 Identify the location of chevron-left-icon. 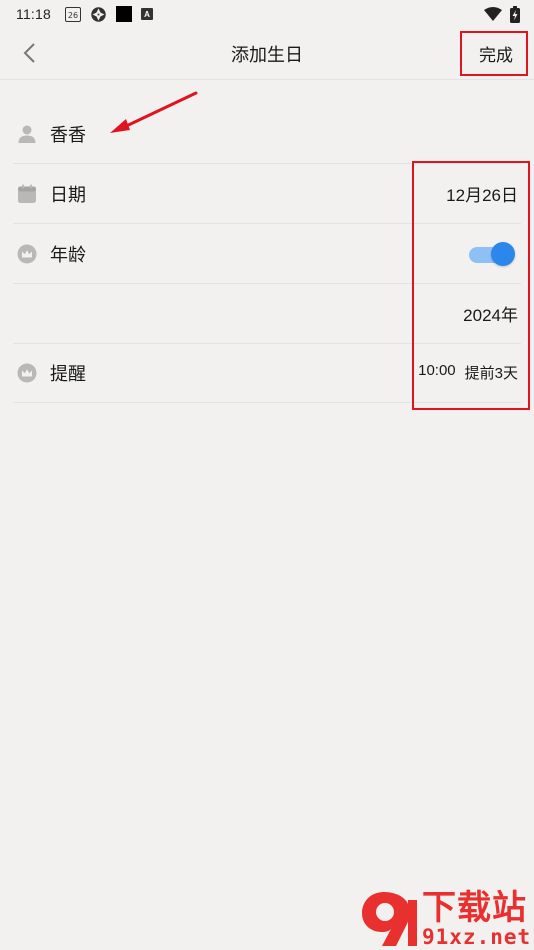
(29, 53).